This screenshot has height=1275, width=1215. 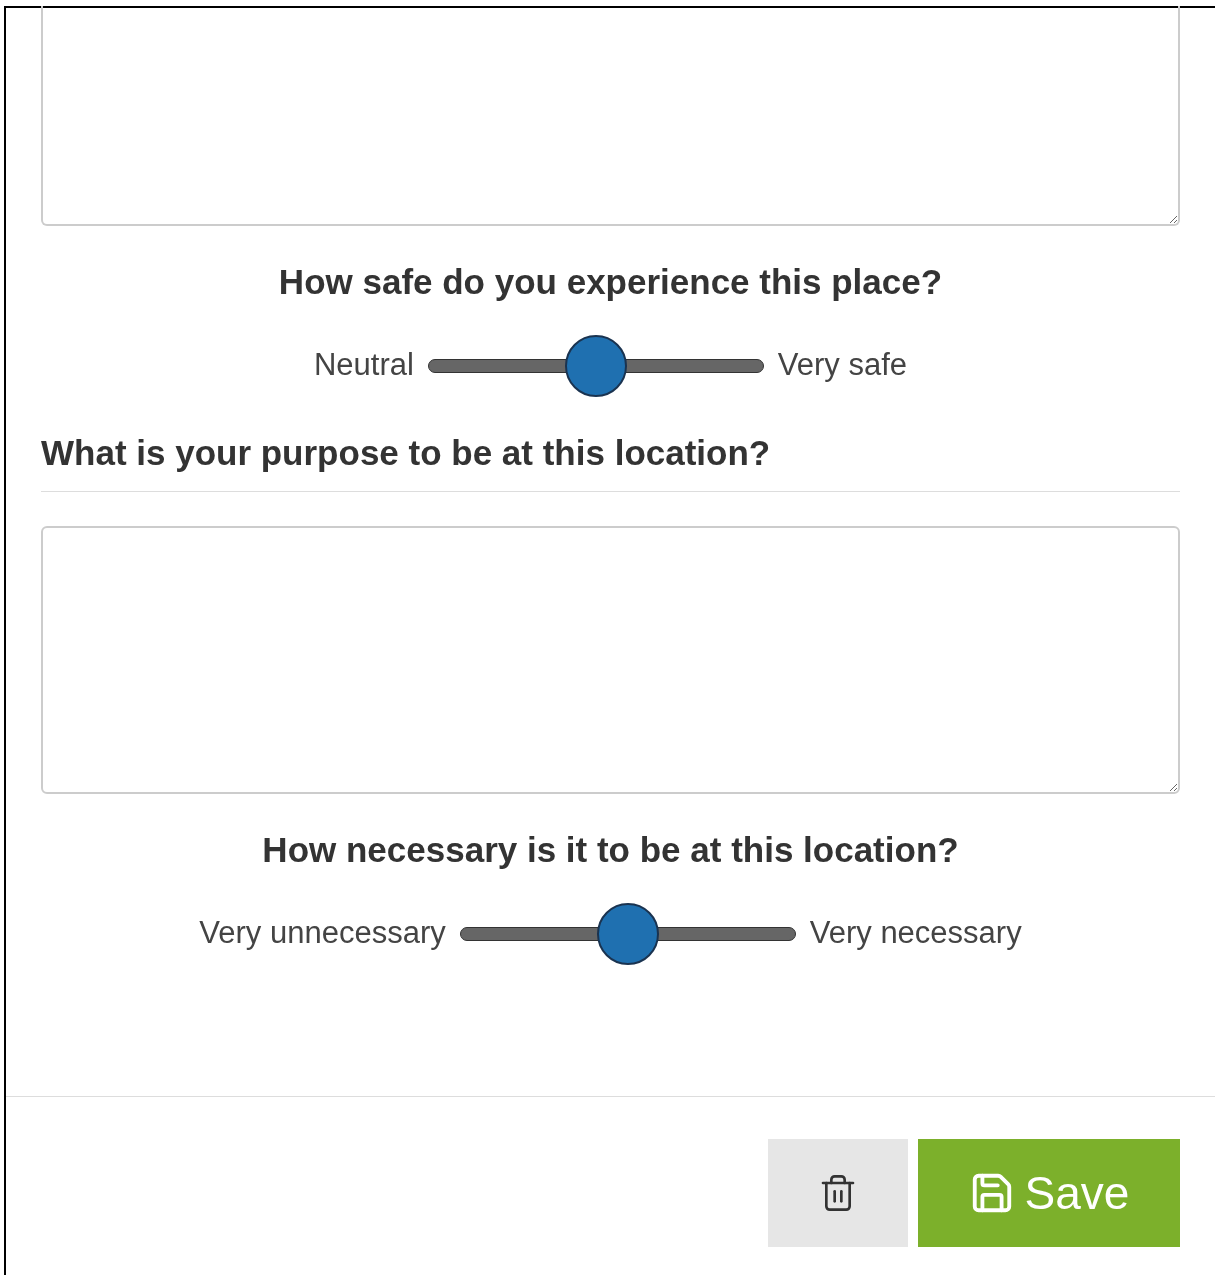 I want to click on slider-max-label: Very necessary, so click(x=915, y=933).